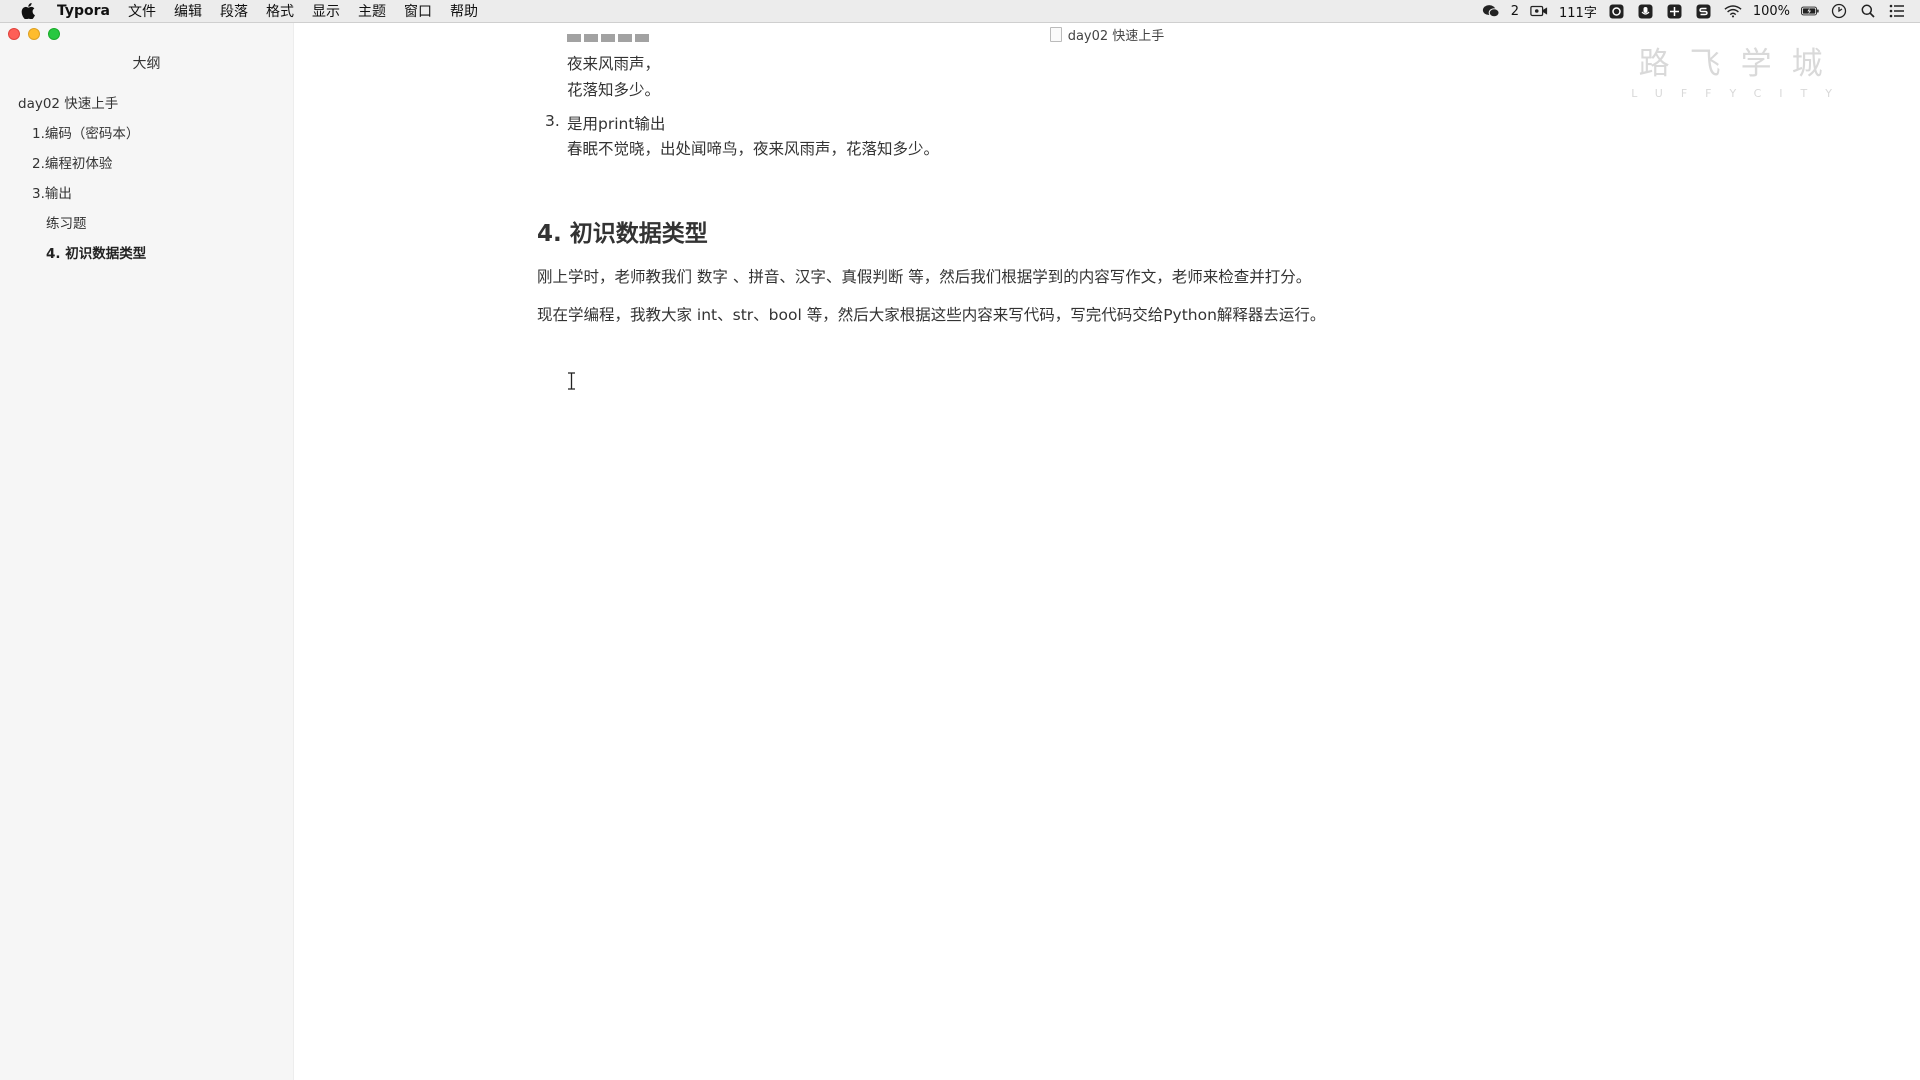 This screenshot has height=1080, width=1920. I want to click on status-area: 2 111字 100%, so click(1694, 11).